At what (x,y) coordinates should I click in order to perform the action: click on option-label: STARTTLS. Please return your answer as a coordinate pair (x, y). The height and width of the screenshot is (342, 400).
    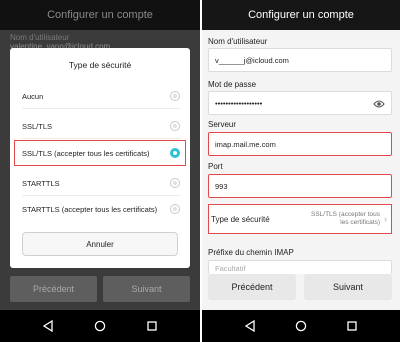
    Looking at the image, I should click on (41, 183).